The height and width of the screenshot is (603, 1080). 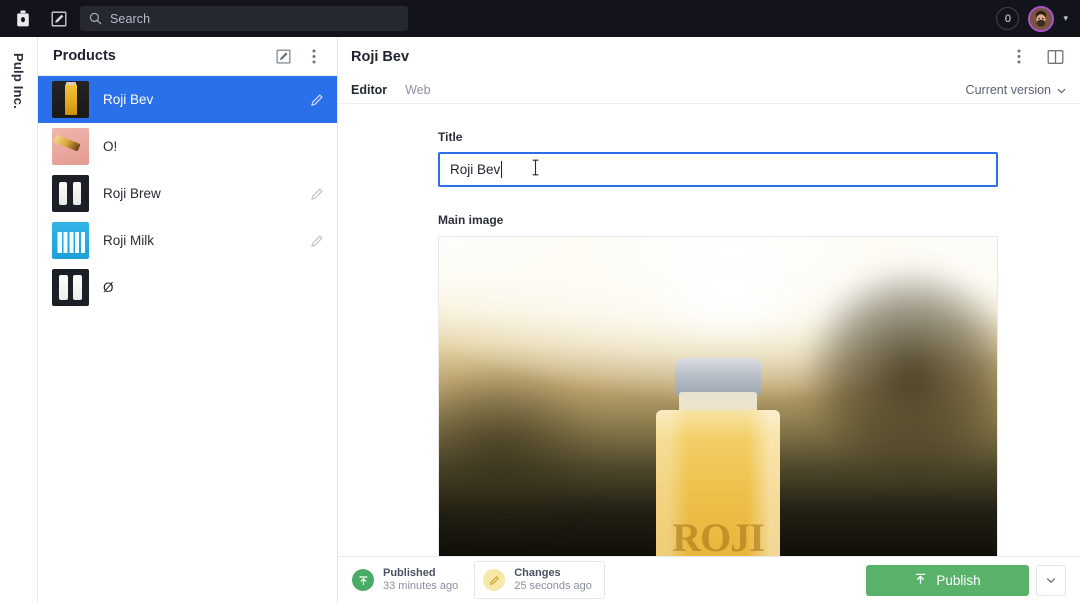 I want to click on title-field-label: Title, so click(x=450, y=137).